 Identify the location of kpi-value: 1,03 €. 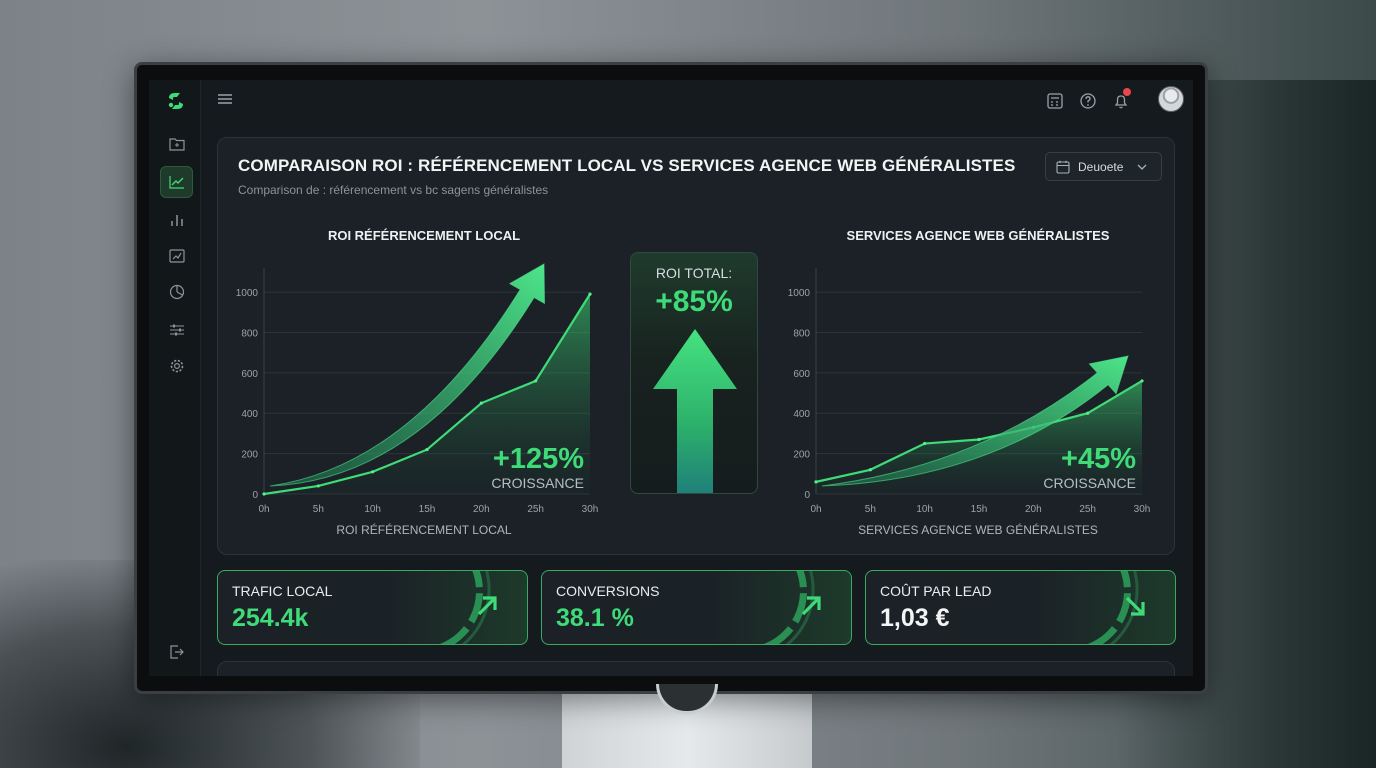
(915, 618).